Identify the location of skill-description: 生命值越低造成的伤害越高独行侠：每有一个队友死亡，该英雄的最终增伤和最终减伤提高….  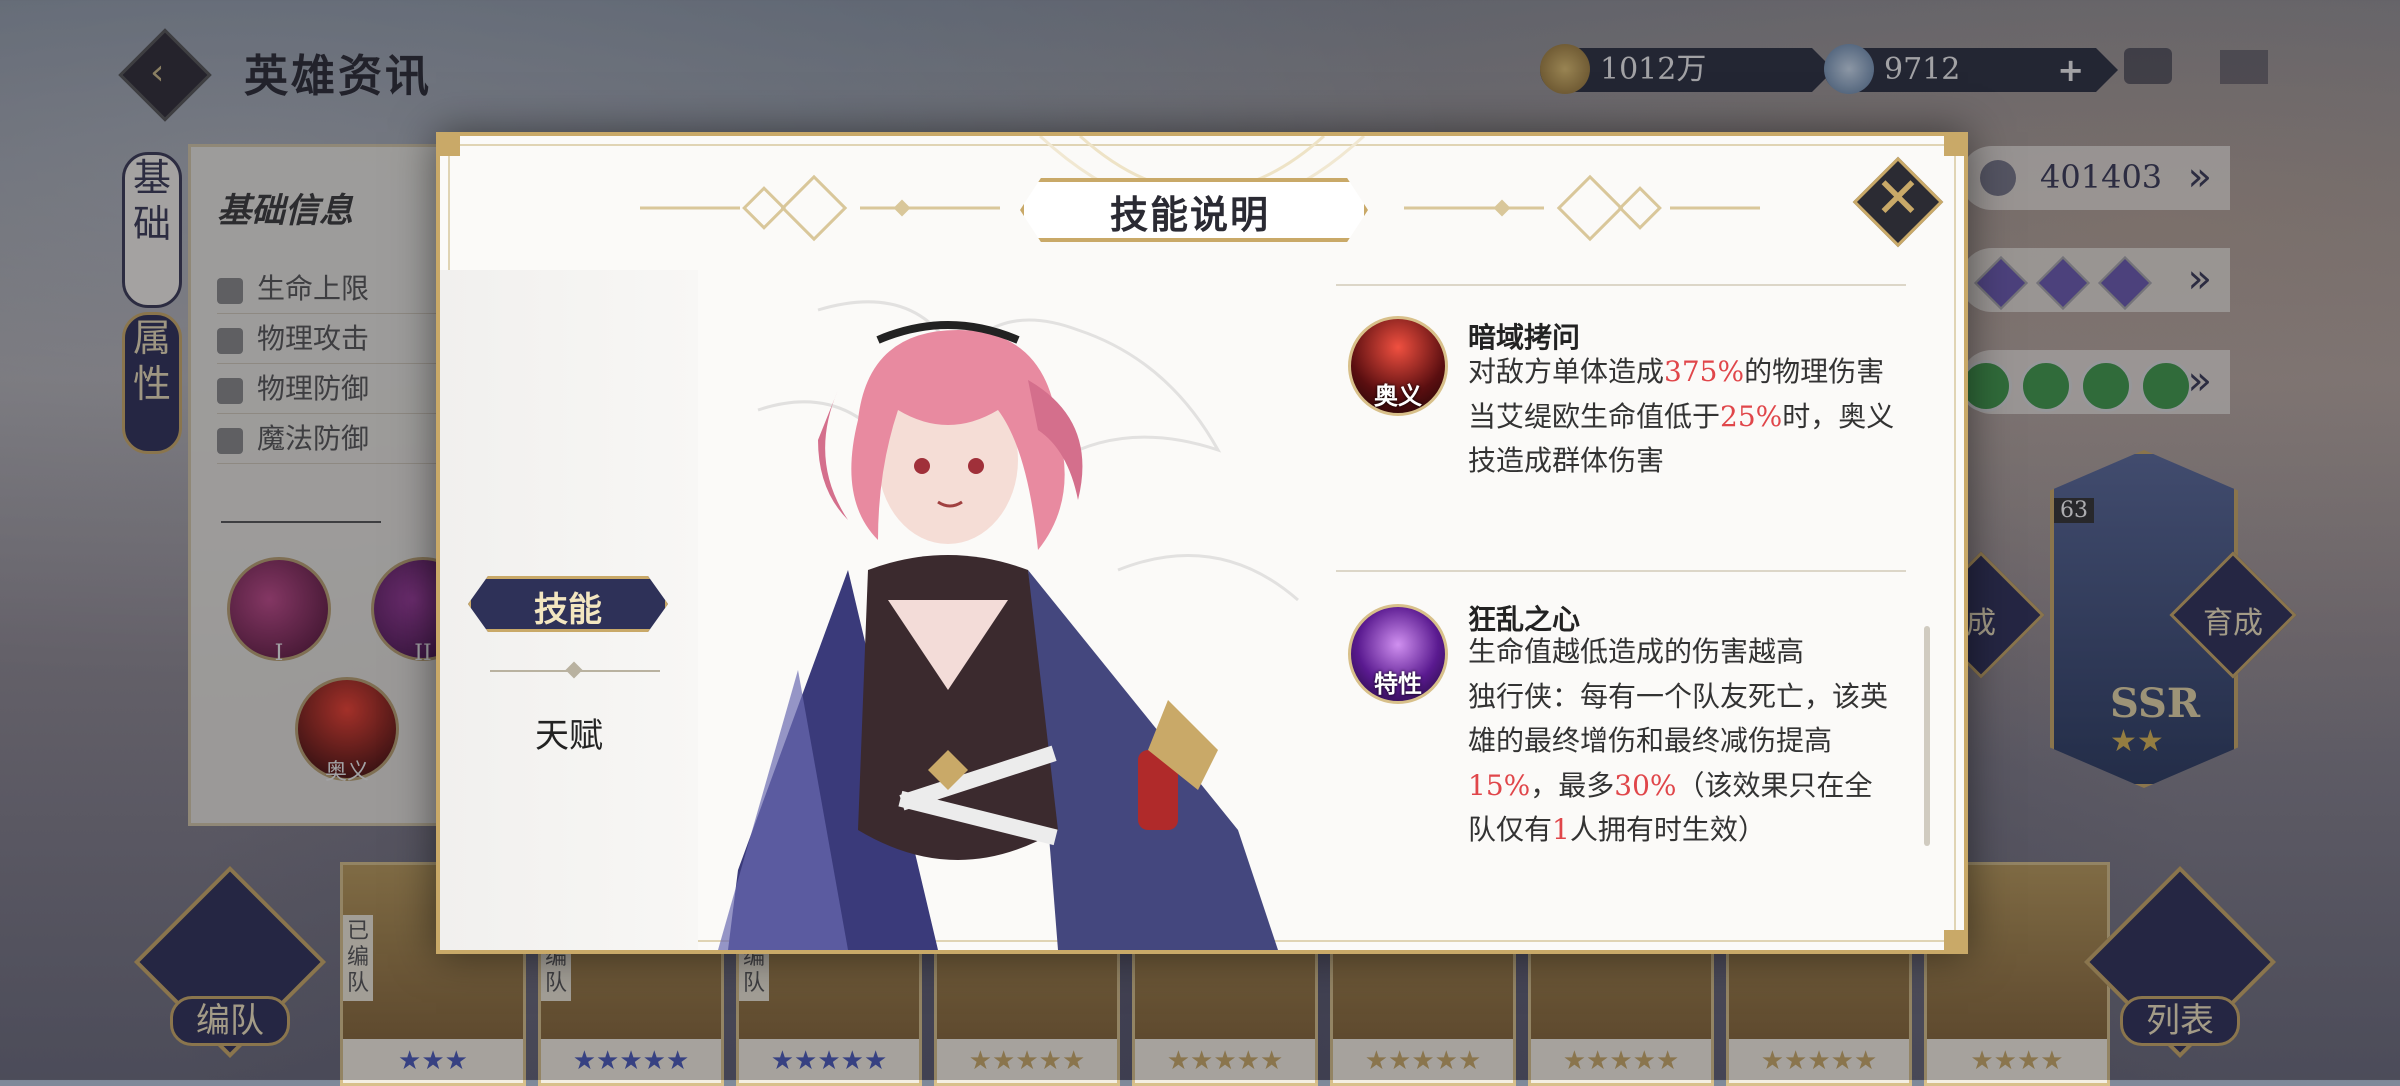
(1683, 741).